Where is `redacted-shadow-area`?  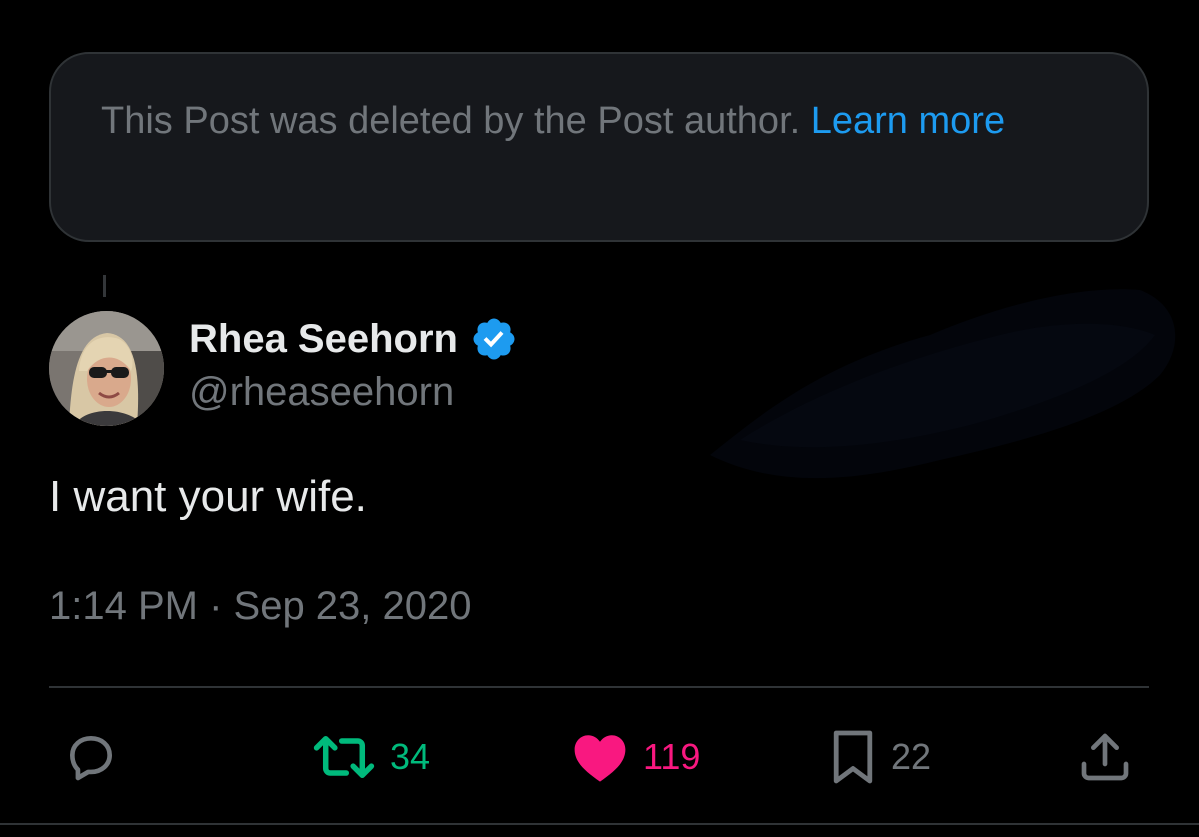
redacted-shadow-area is located at coordinates (943, 384).